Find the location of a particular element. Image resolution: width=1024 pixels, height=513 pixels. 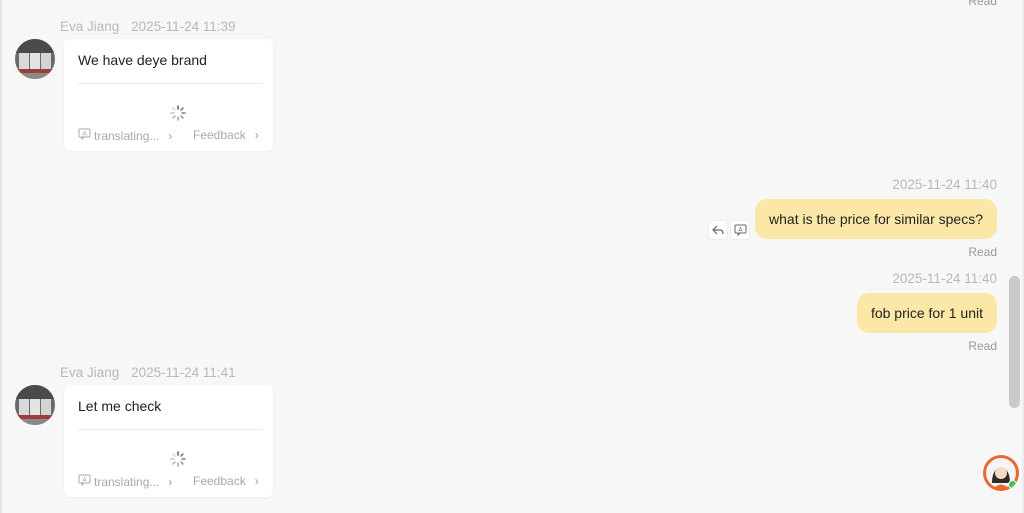

message-bubble: fob price for 1 unit is located at coordinates (926, 313).